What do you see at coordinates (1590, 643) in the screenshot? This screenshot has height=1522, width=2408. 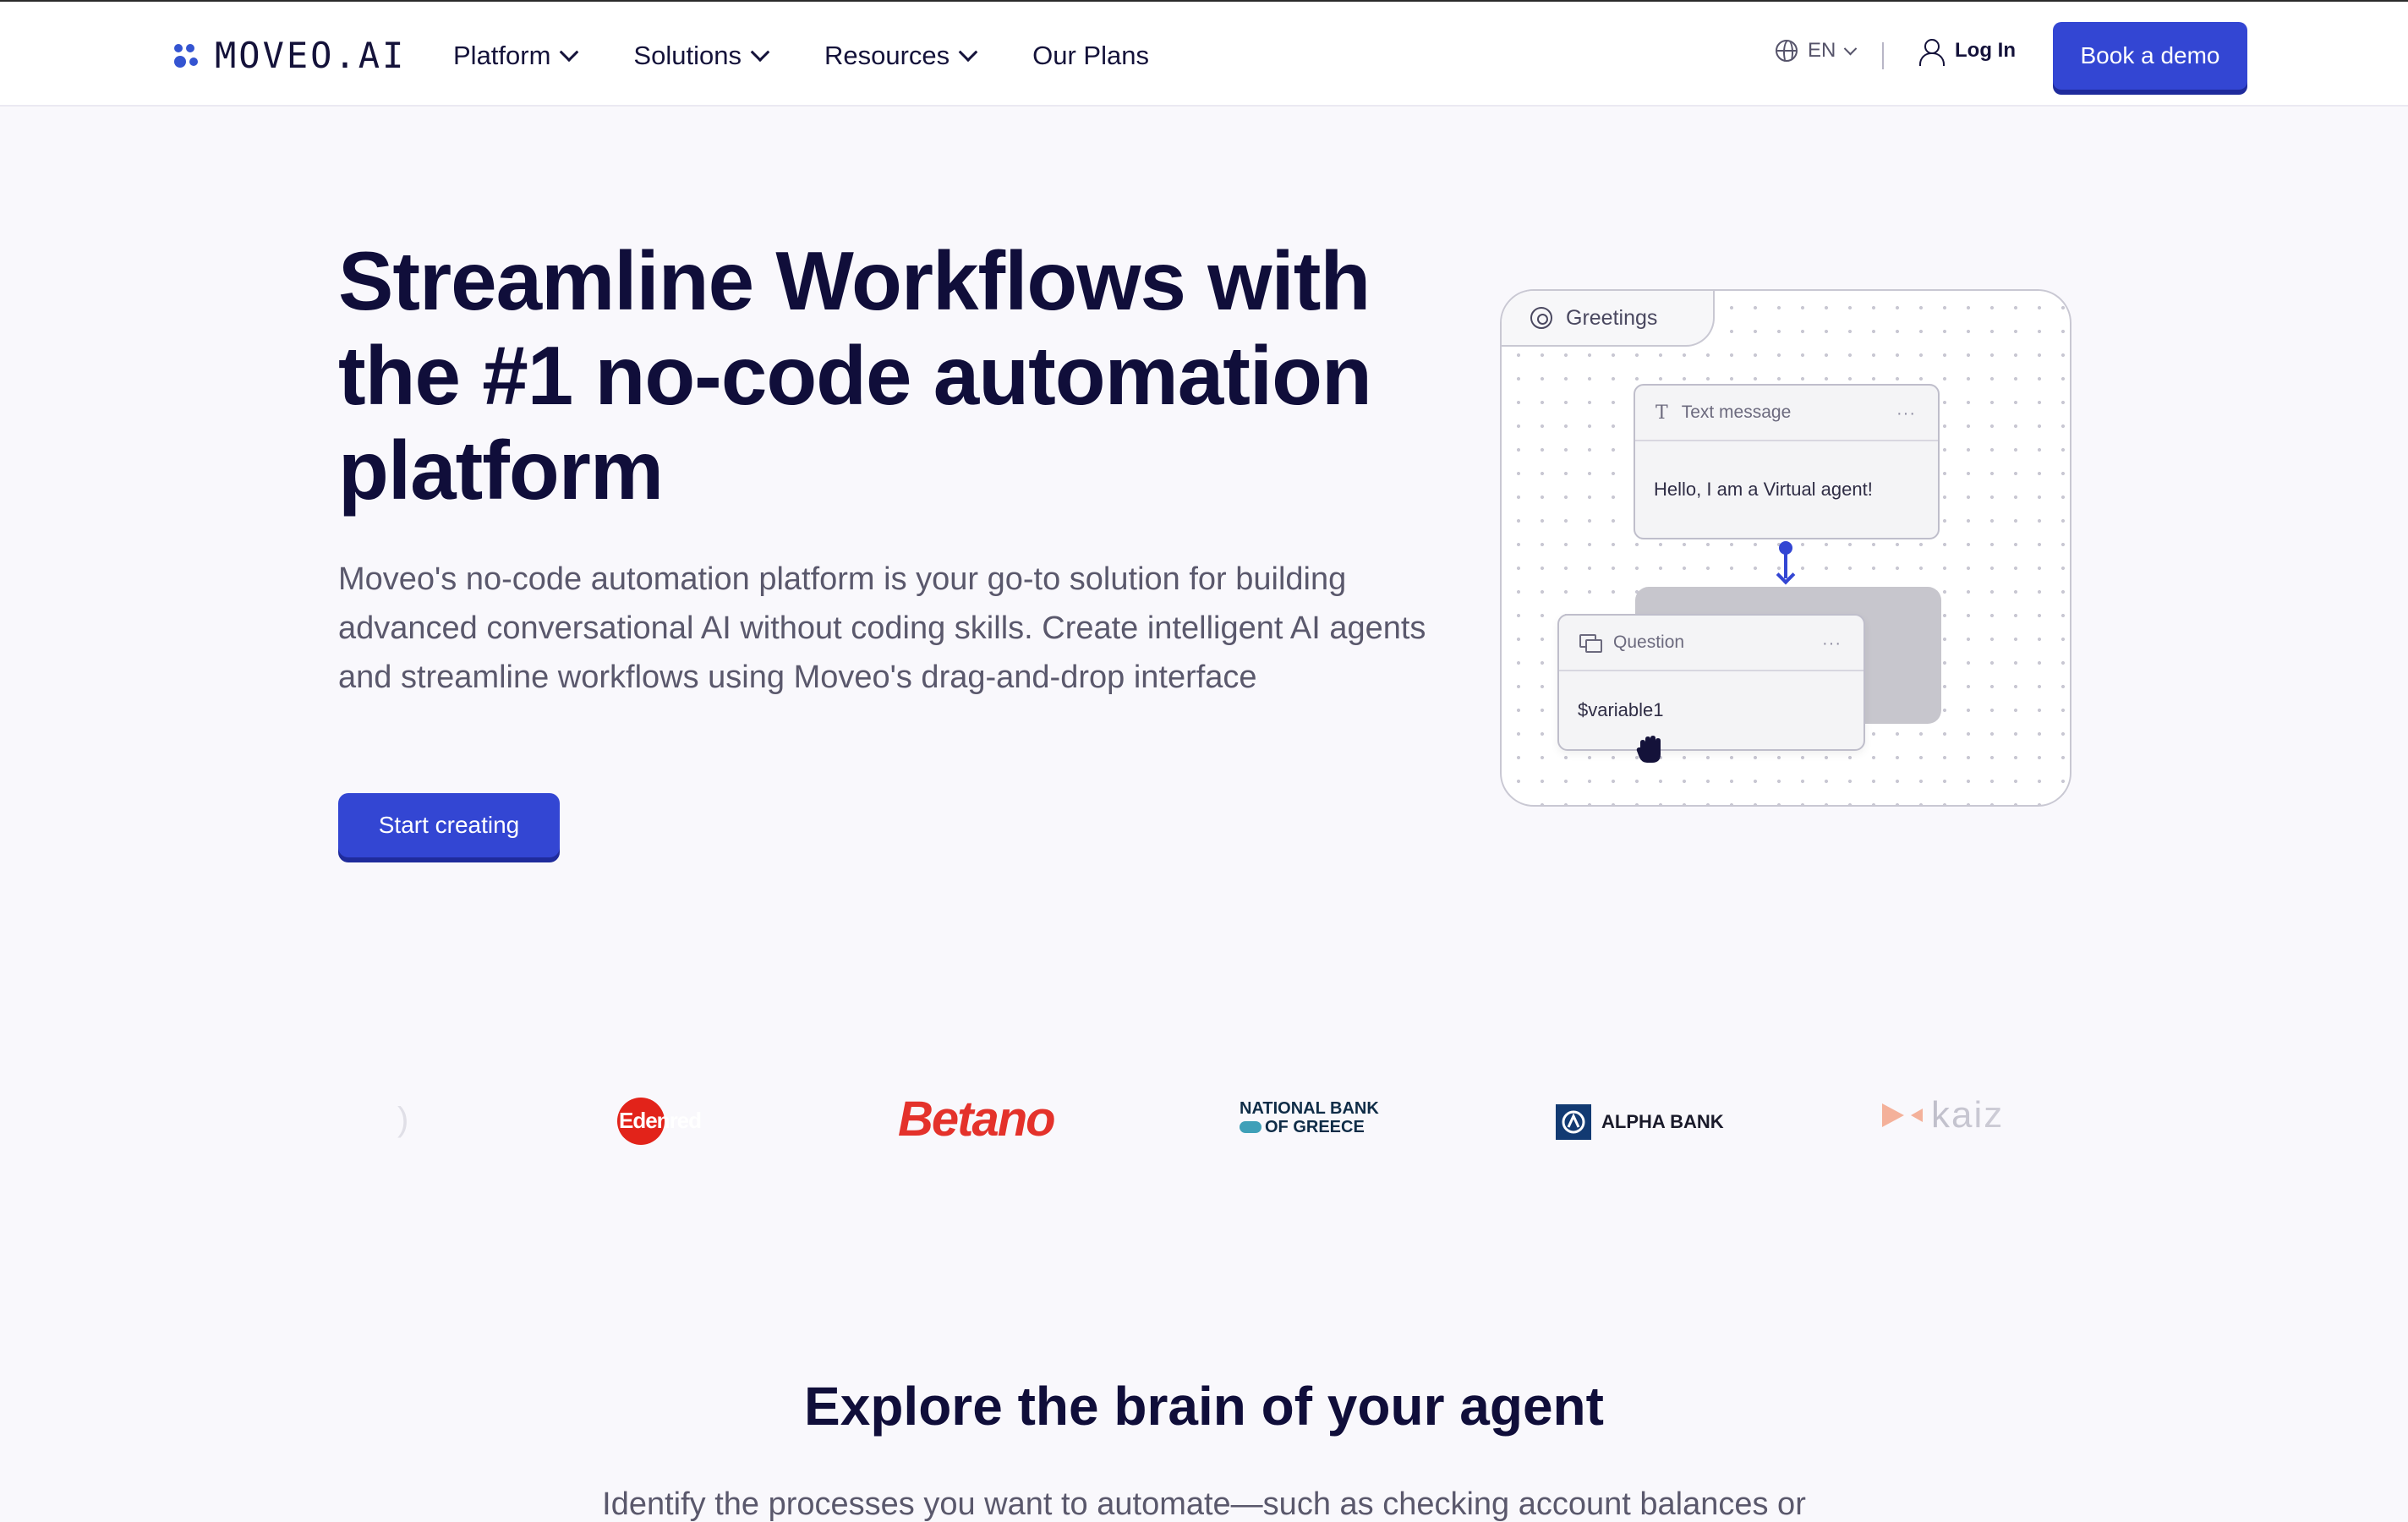 I see `question-icon` at bounding box center [1590, 643].